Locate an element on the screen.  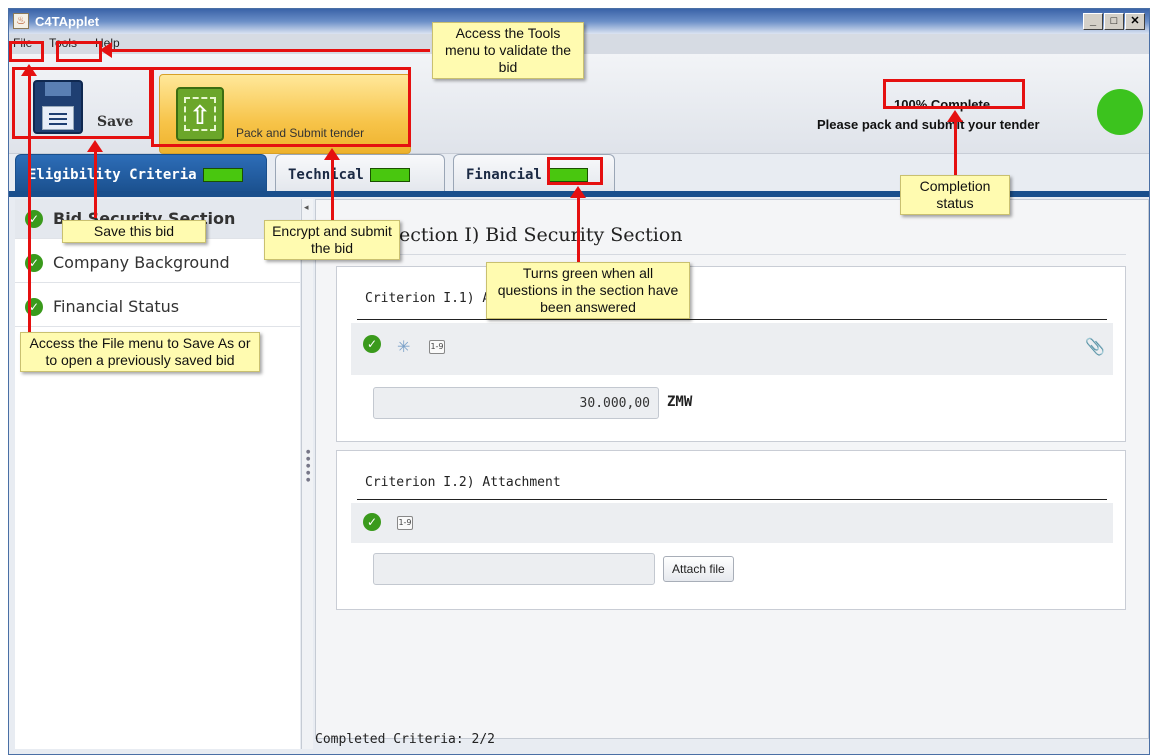
criterion-label: Criterion I.2) Attachment is located at coordinates (463, 482).